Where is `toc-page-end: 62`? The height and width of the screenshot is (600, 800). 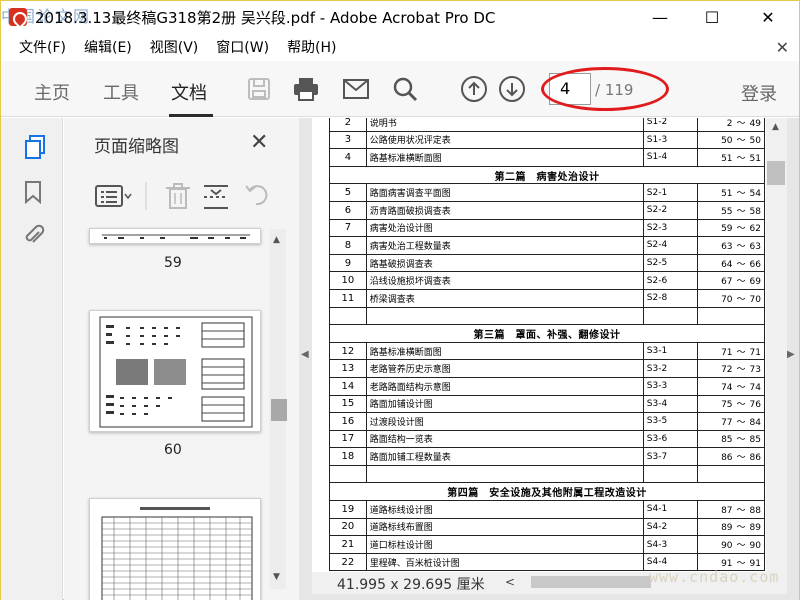
toc-page-end: 62 is located at coordinates (755, 229).